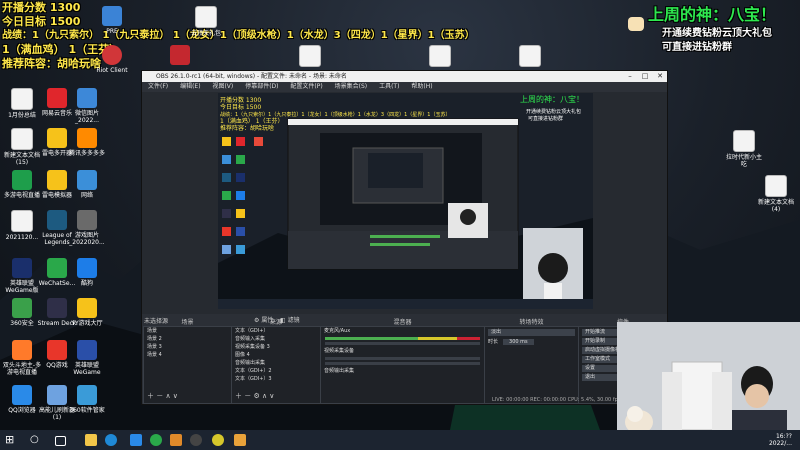  I want to click on menu-profile: 配置文件(P), so click(306, 86).